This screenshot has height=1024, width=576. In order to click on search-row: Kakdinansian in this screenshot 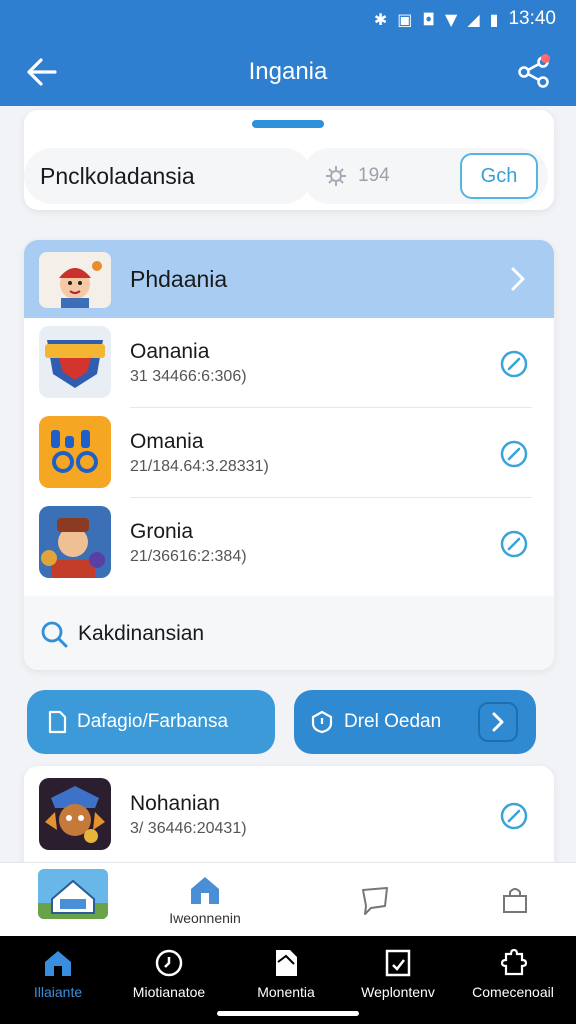, I will do `click(289, 633)`.